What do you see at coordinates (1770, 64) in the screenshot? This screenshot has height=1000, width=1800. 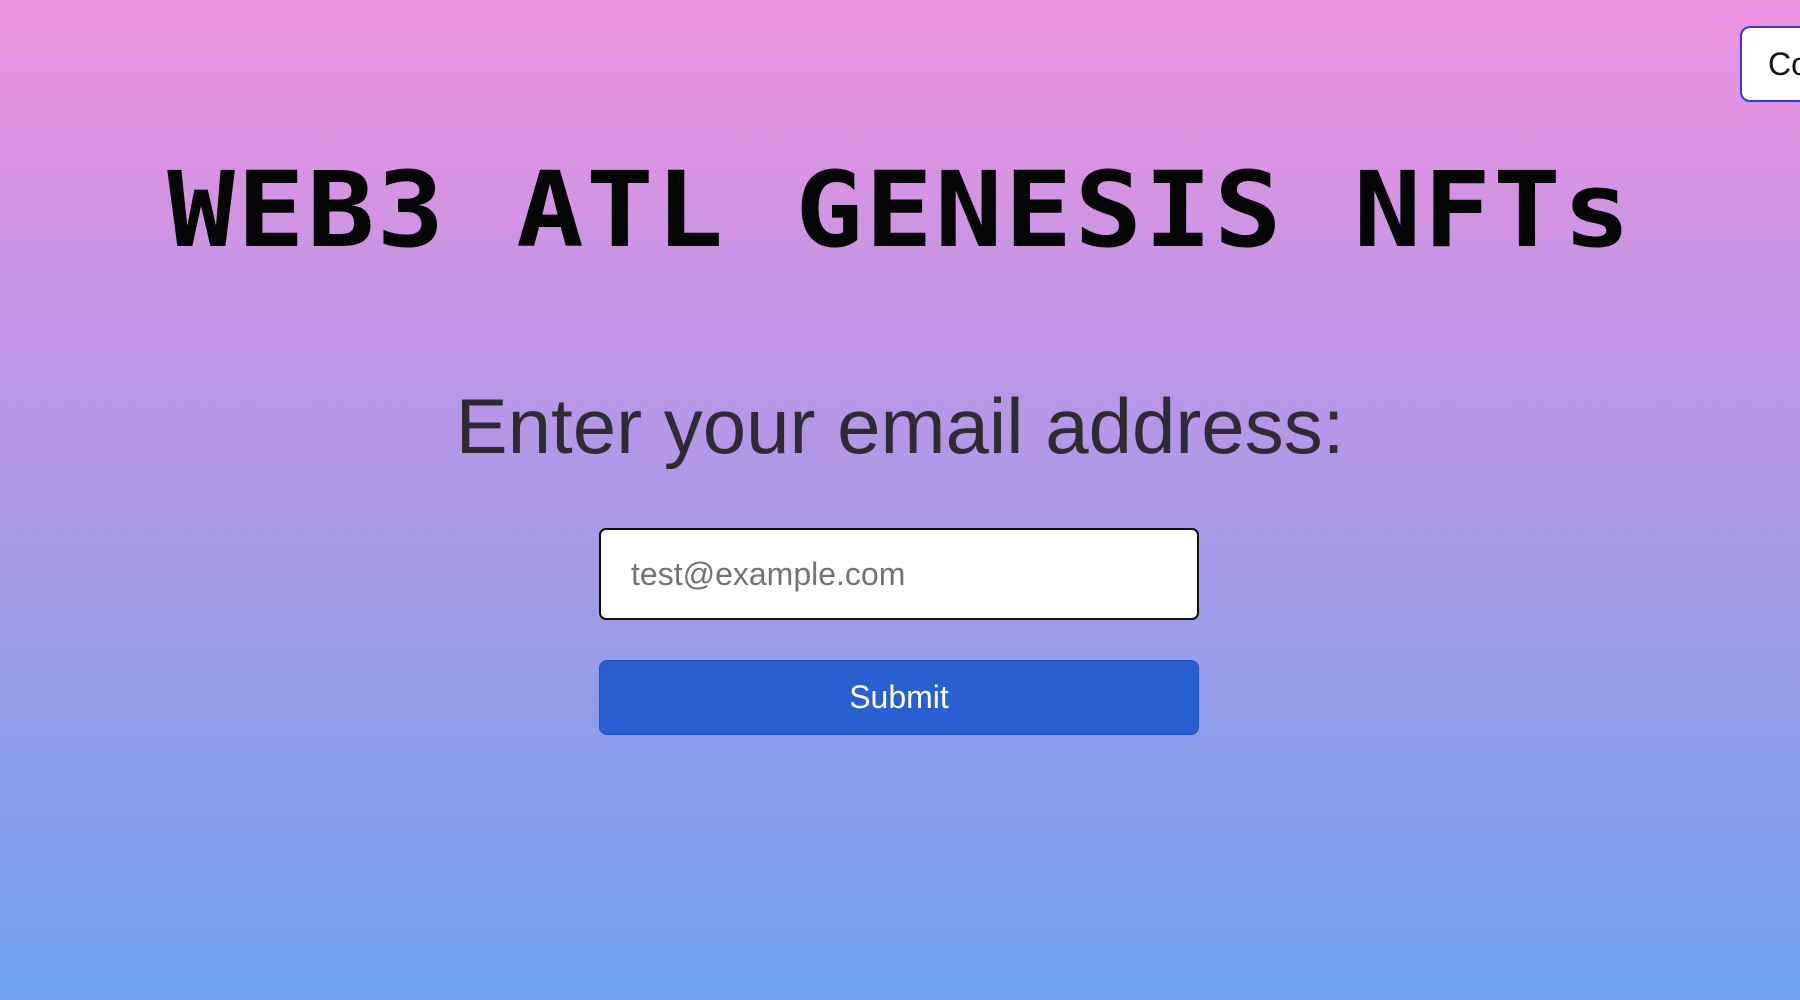 I see `connect-button: Co` at bounding box center [1770, 64].